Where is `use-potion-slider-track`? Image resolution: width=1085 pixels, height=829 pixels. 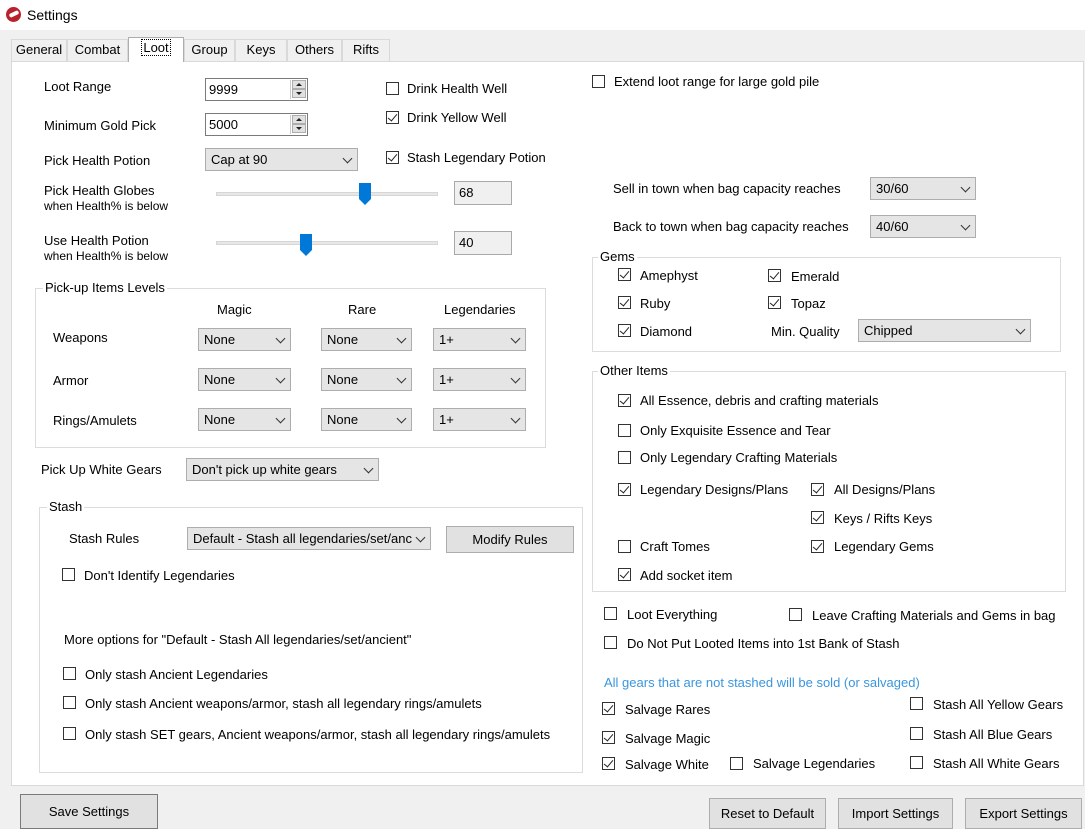 use-potion-slider-track is located at coordinates (327, 243).